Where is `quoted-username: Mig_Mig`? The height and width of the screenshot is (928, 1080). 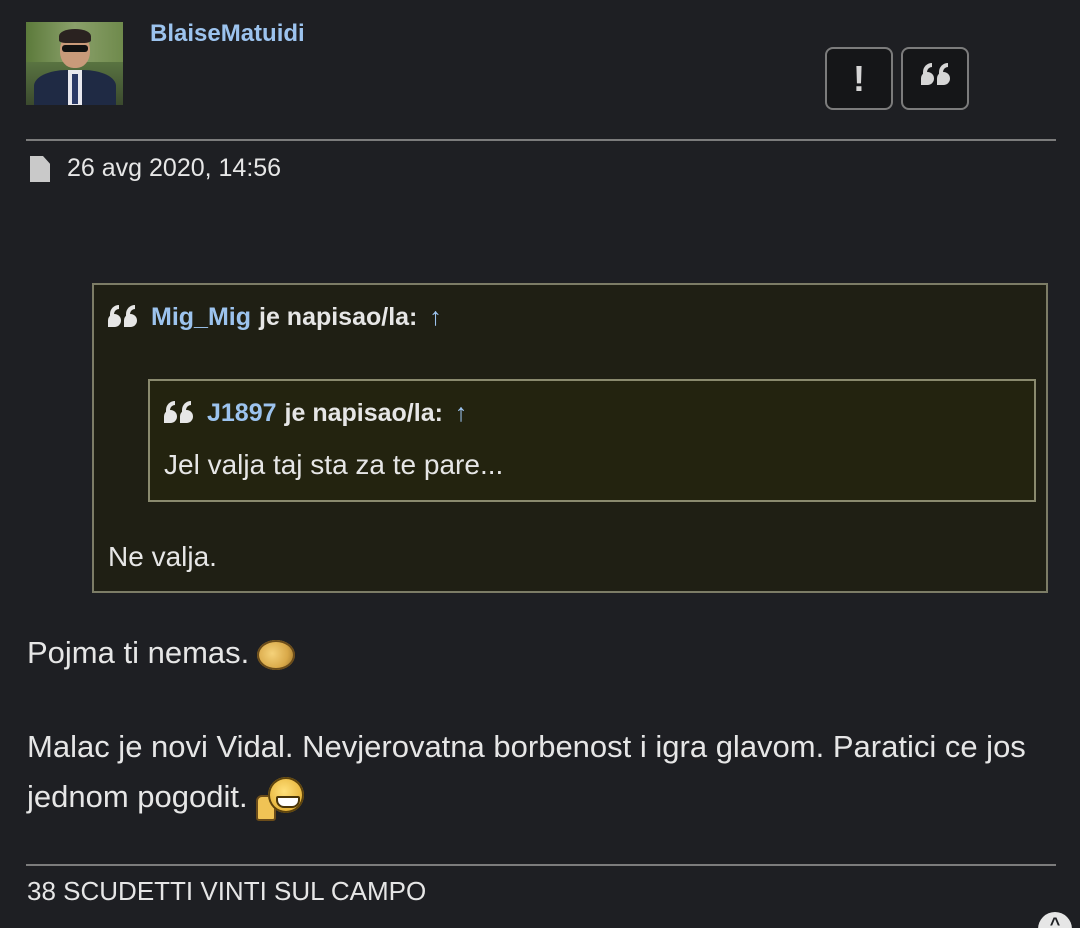
quoted-username: Mig_Mig is located at coordinates (201, 317).